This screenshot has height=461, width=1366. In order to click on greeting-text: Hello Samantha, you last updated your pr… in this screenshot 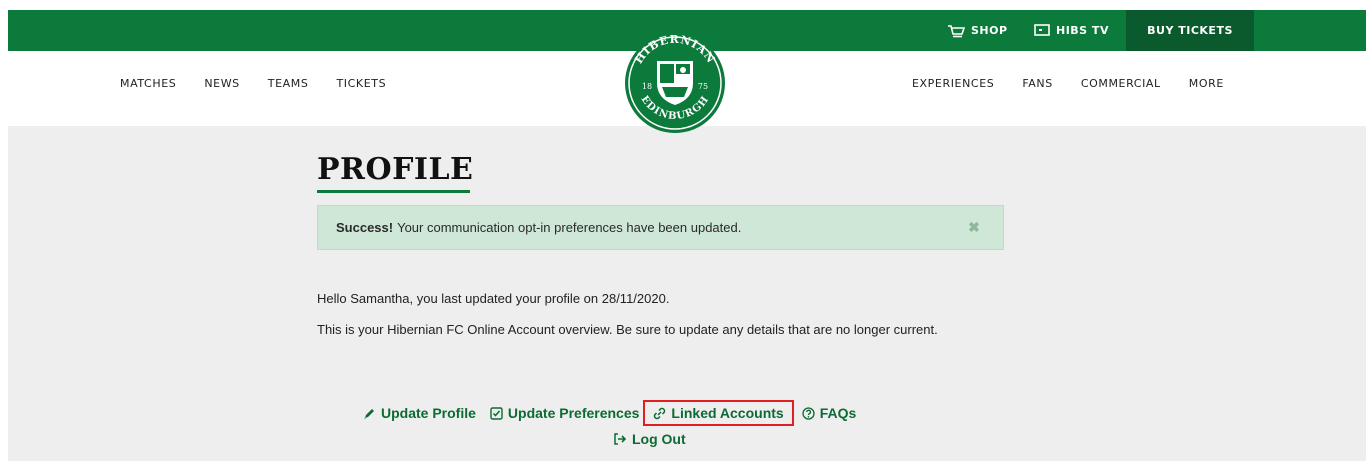, I will do `click(493, 298)`.